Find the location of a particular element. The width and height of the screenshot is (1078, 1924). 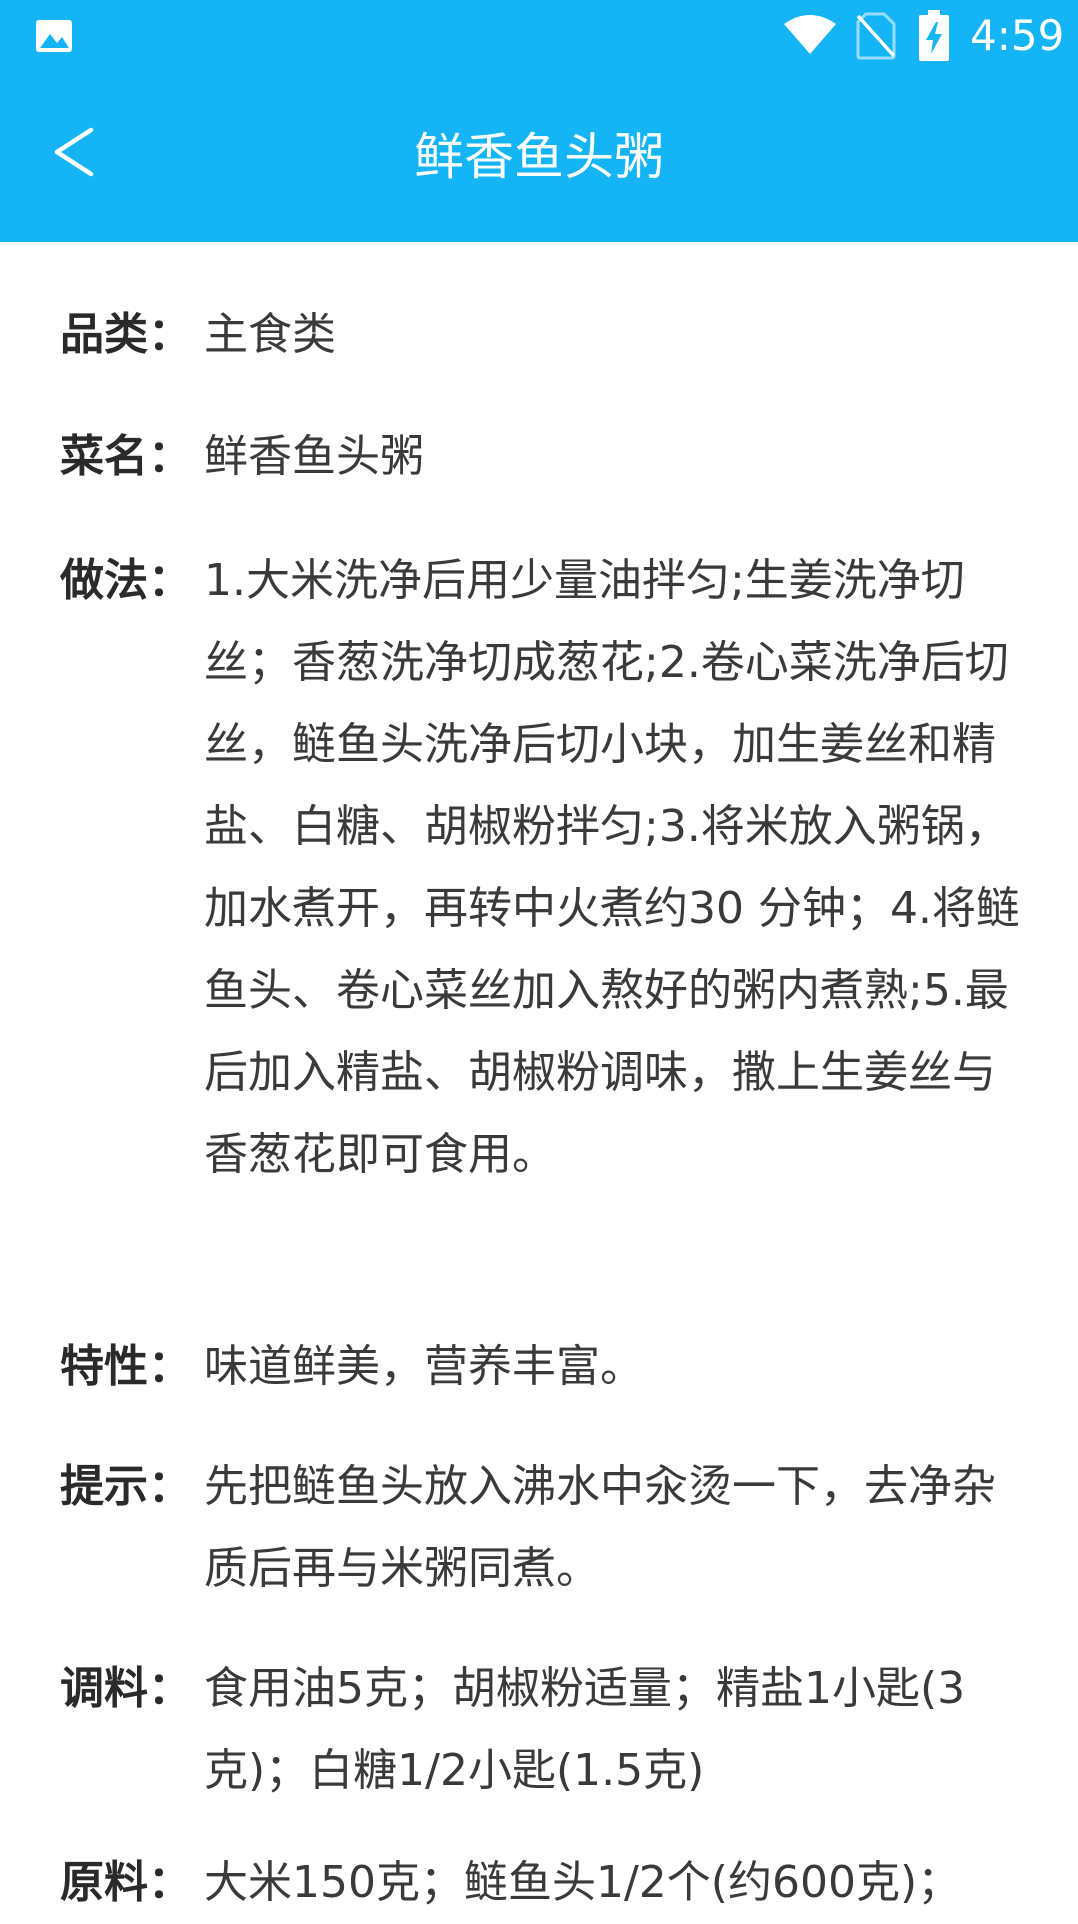

seasoning-value: 食用油5克；胡椒粉适量；精盐1小匙(3克)；白糖1/2小匙(1.5克) is located at coordinates (585, 1729).